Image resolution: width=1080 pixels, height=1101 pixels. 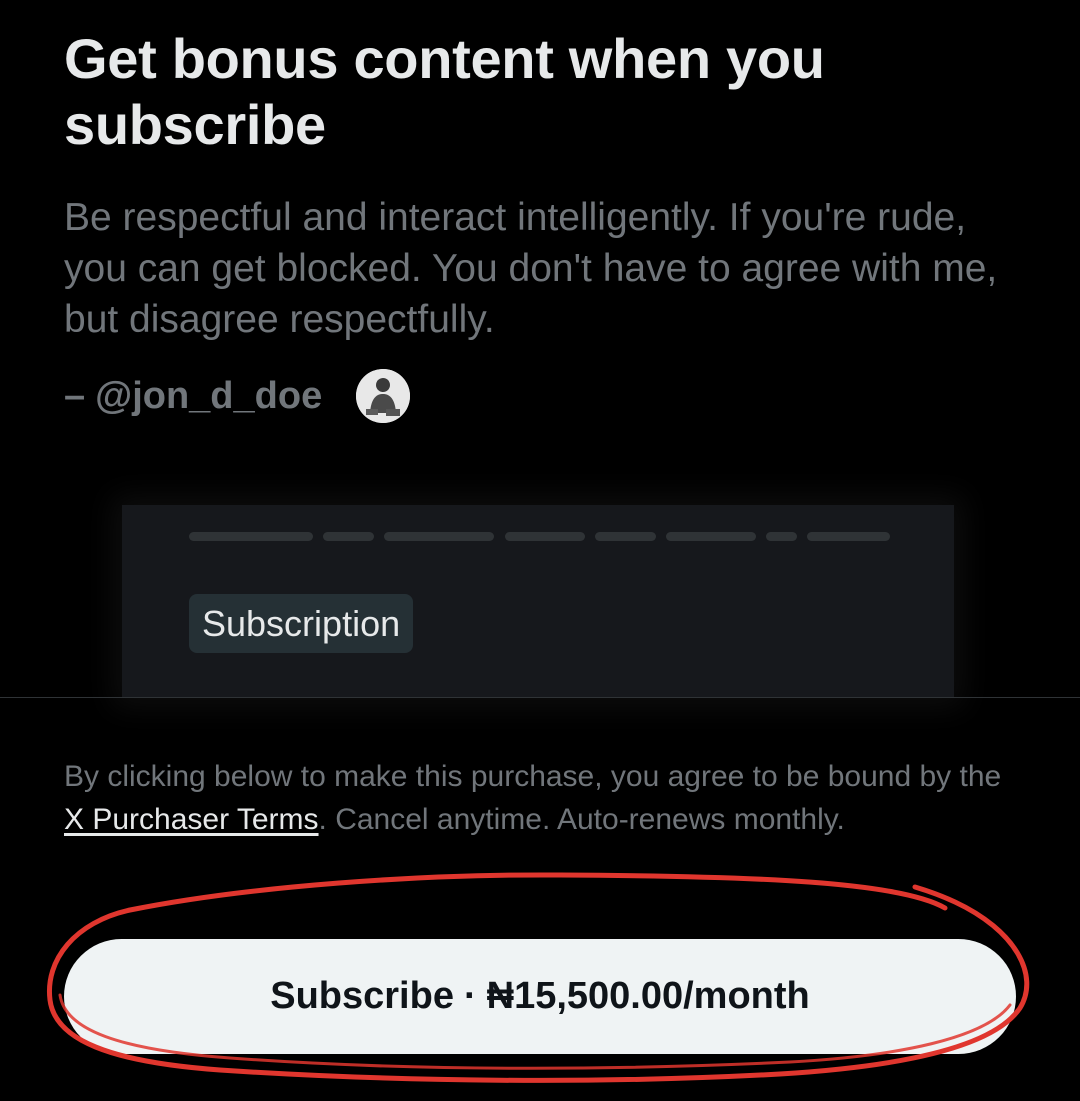 I want to click on author-dash: –, so click(x=75, y=395).